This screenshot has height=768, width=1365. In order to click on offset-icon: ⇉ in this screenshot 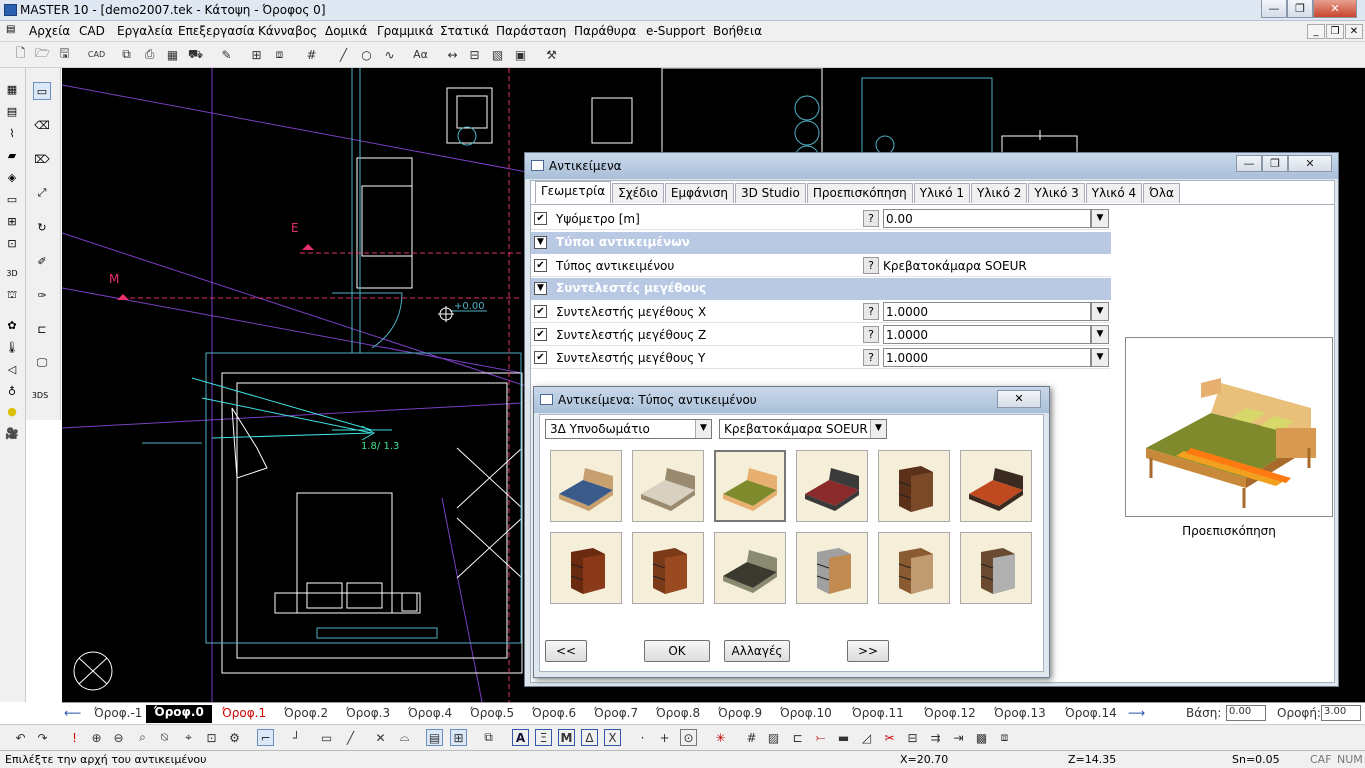, I will do `click(935, 737)`.